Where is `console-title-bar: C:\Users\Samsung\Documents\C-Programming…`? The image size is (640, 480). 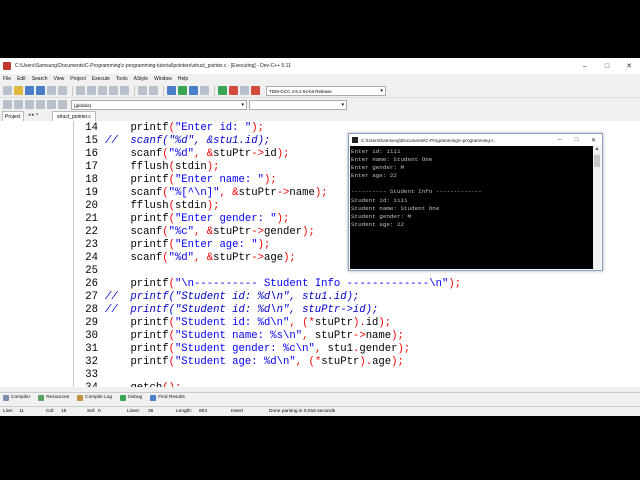 console-title-bar: C:\Users\Samsung\Documents\C-Programming… is located at coordinates (475, 140).